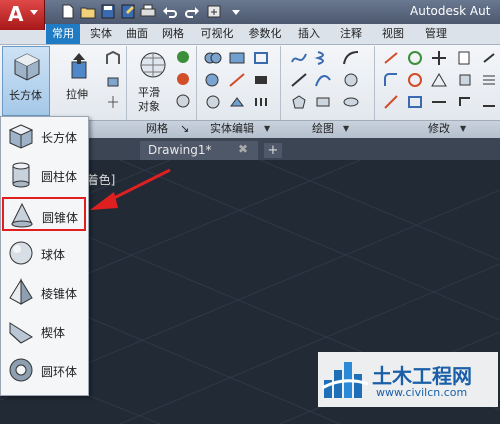 Image resolution: width=500 pixels, height=424 pixels. I want to click on chevron-down-icon, so click(34, 12).